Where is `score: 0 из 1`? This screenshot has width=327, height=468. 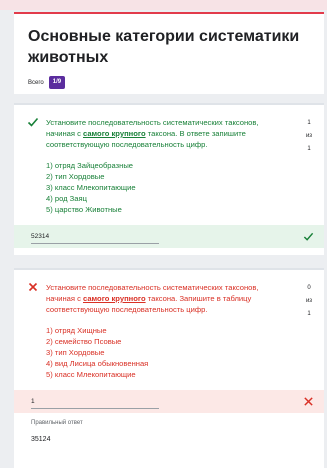
score: 0 из 1 is located at coordinates (309, 301).